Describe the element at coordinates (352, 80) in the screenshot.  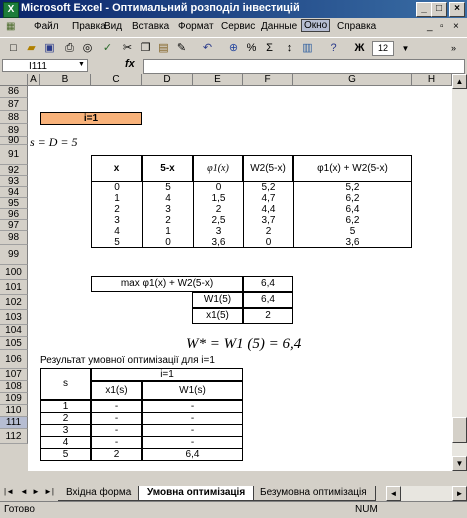
I see `column-header-g: G` at that location.